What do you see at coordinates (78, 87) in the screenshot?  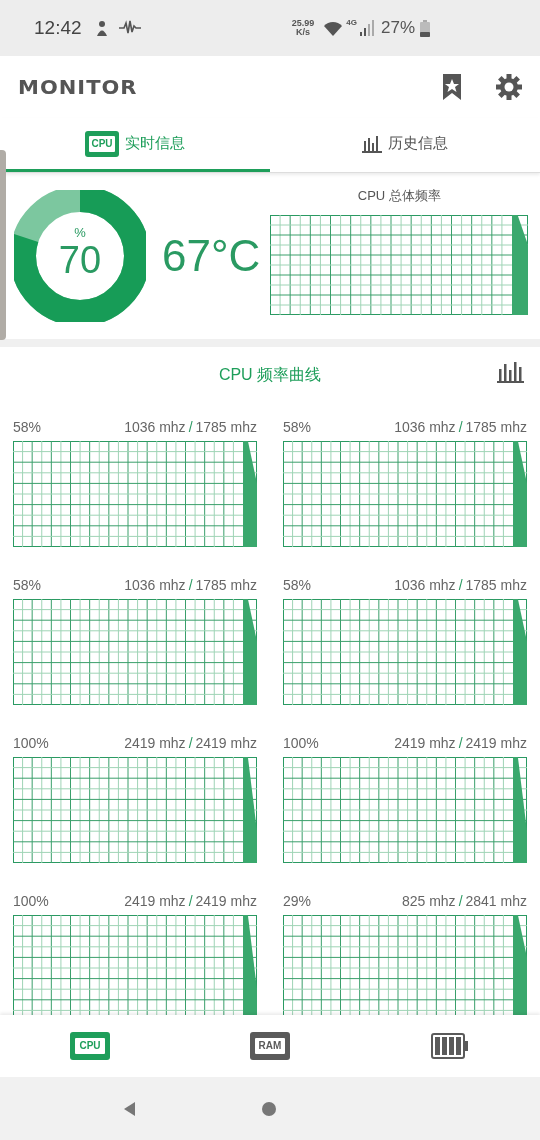 I see `app-title: MONITOR` at bounding box center [78, 87].